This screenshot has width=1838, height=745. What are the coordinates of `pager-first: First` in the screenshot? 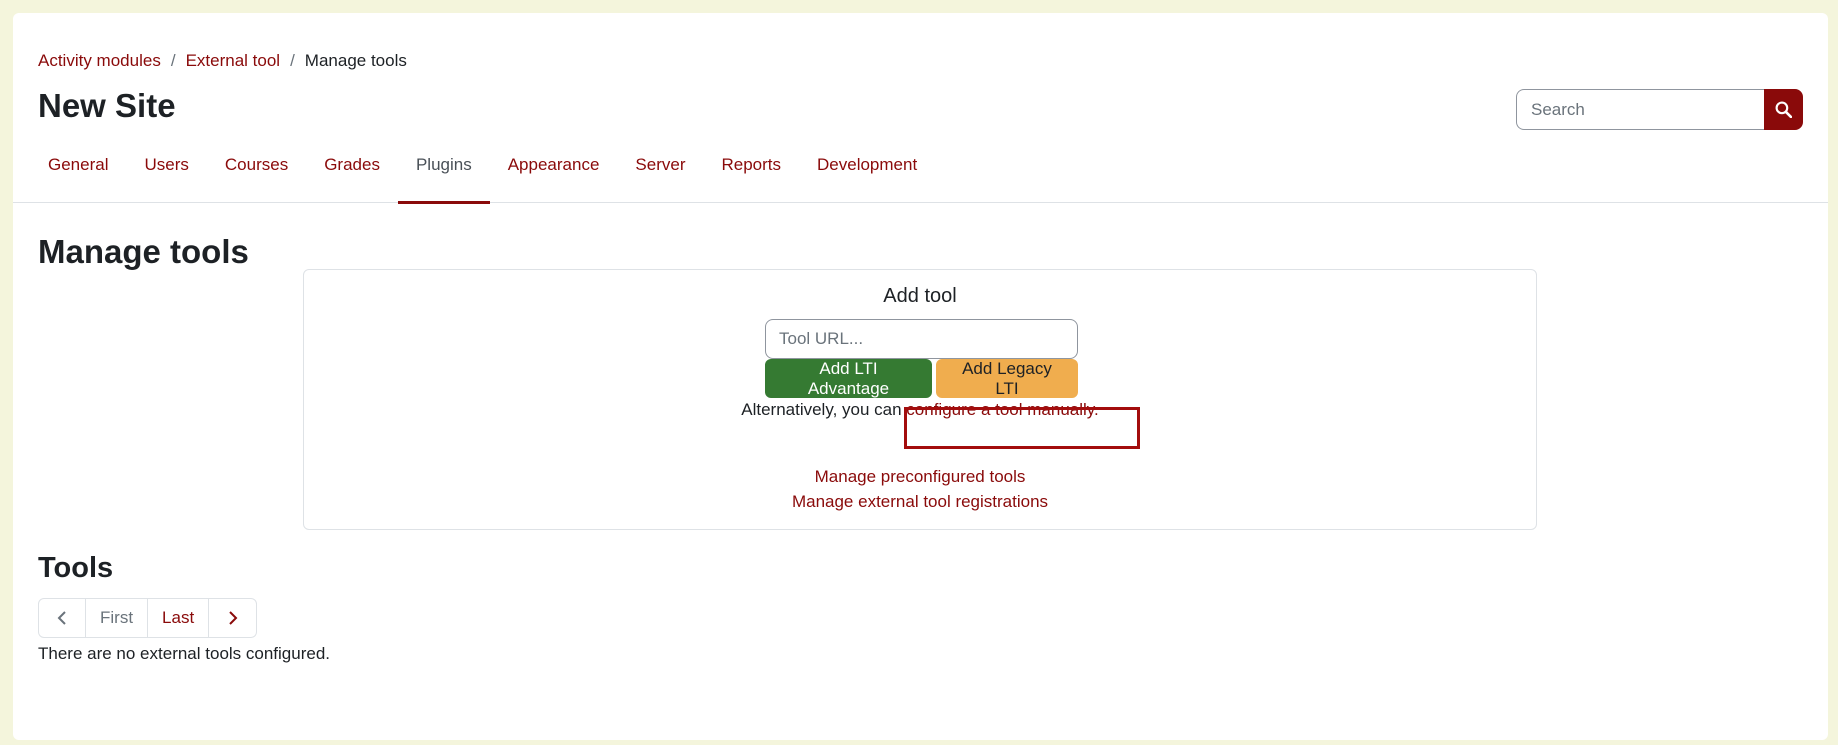 It's located at (117, 618).